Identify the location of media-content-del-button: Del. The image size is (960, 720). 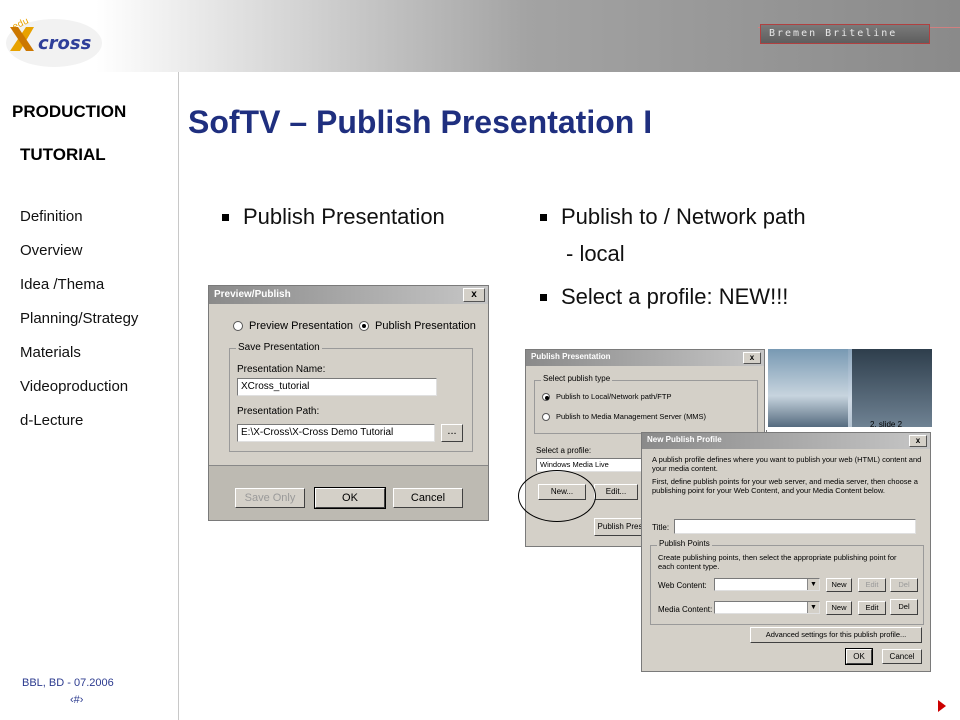
(904, 607).